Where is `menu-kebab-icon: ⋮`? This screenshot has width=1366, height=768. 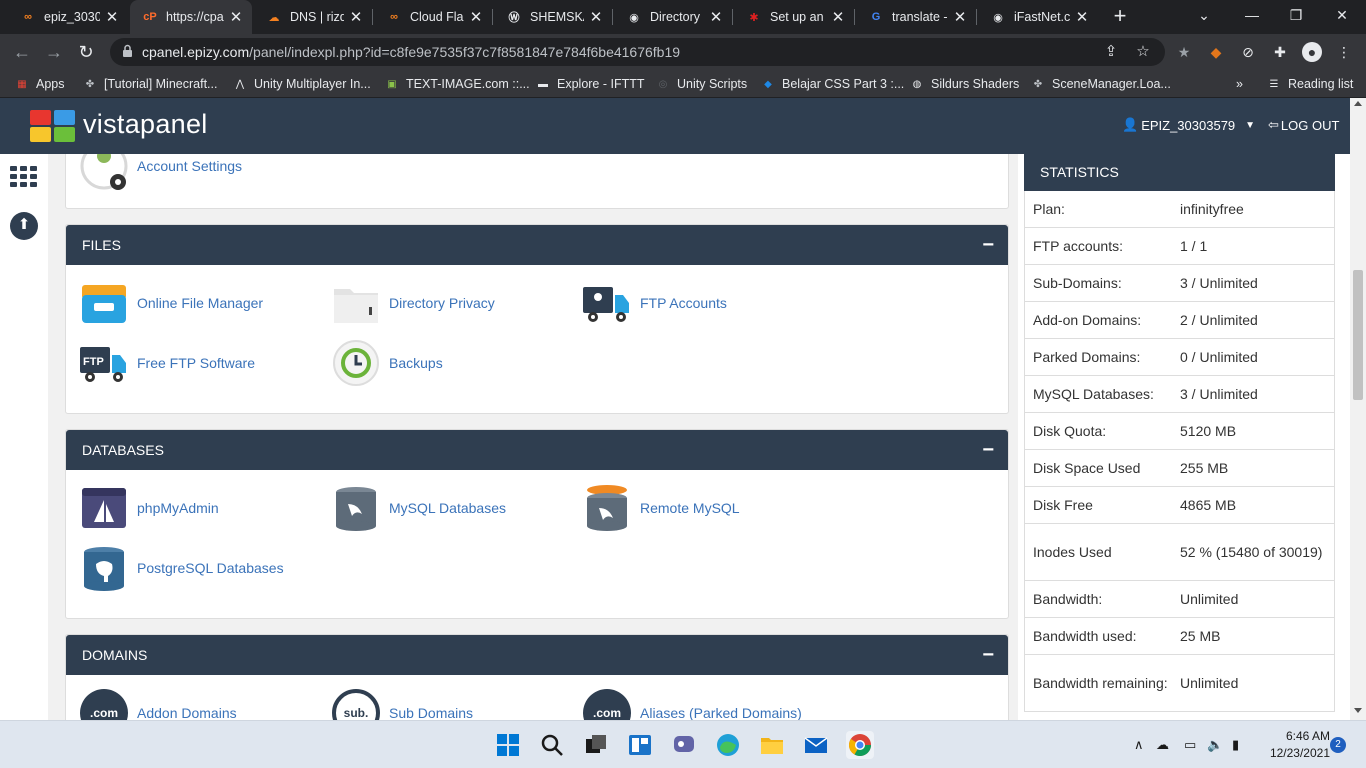 menu-kebab-icon: ⋮ is located at coordinates (1344, 52).